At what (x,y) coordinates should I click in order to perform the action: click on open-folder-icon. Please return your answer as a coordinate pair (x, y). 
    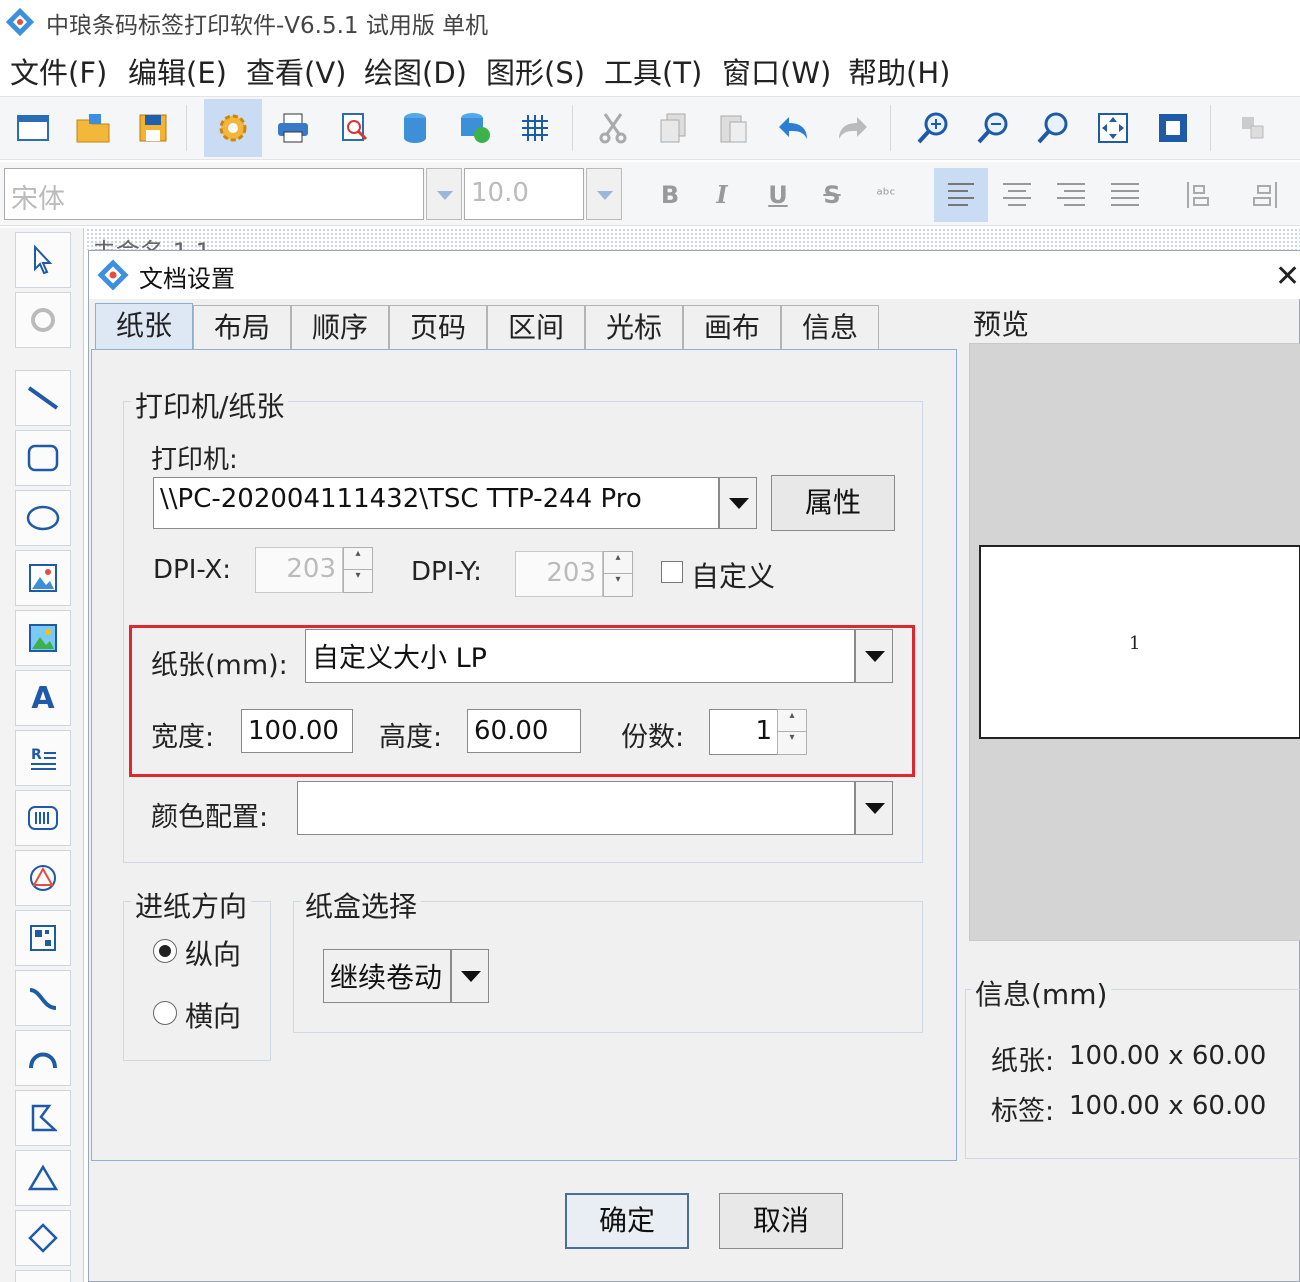
    Looking at the image, I should click on (93, 128).